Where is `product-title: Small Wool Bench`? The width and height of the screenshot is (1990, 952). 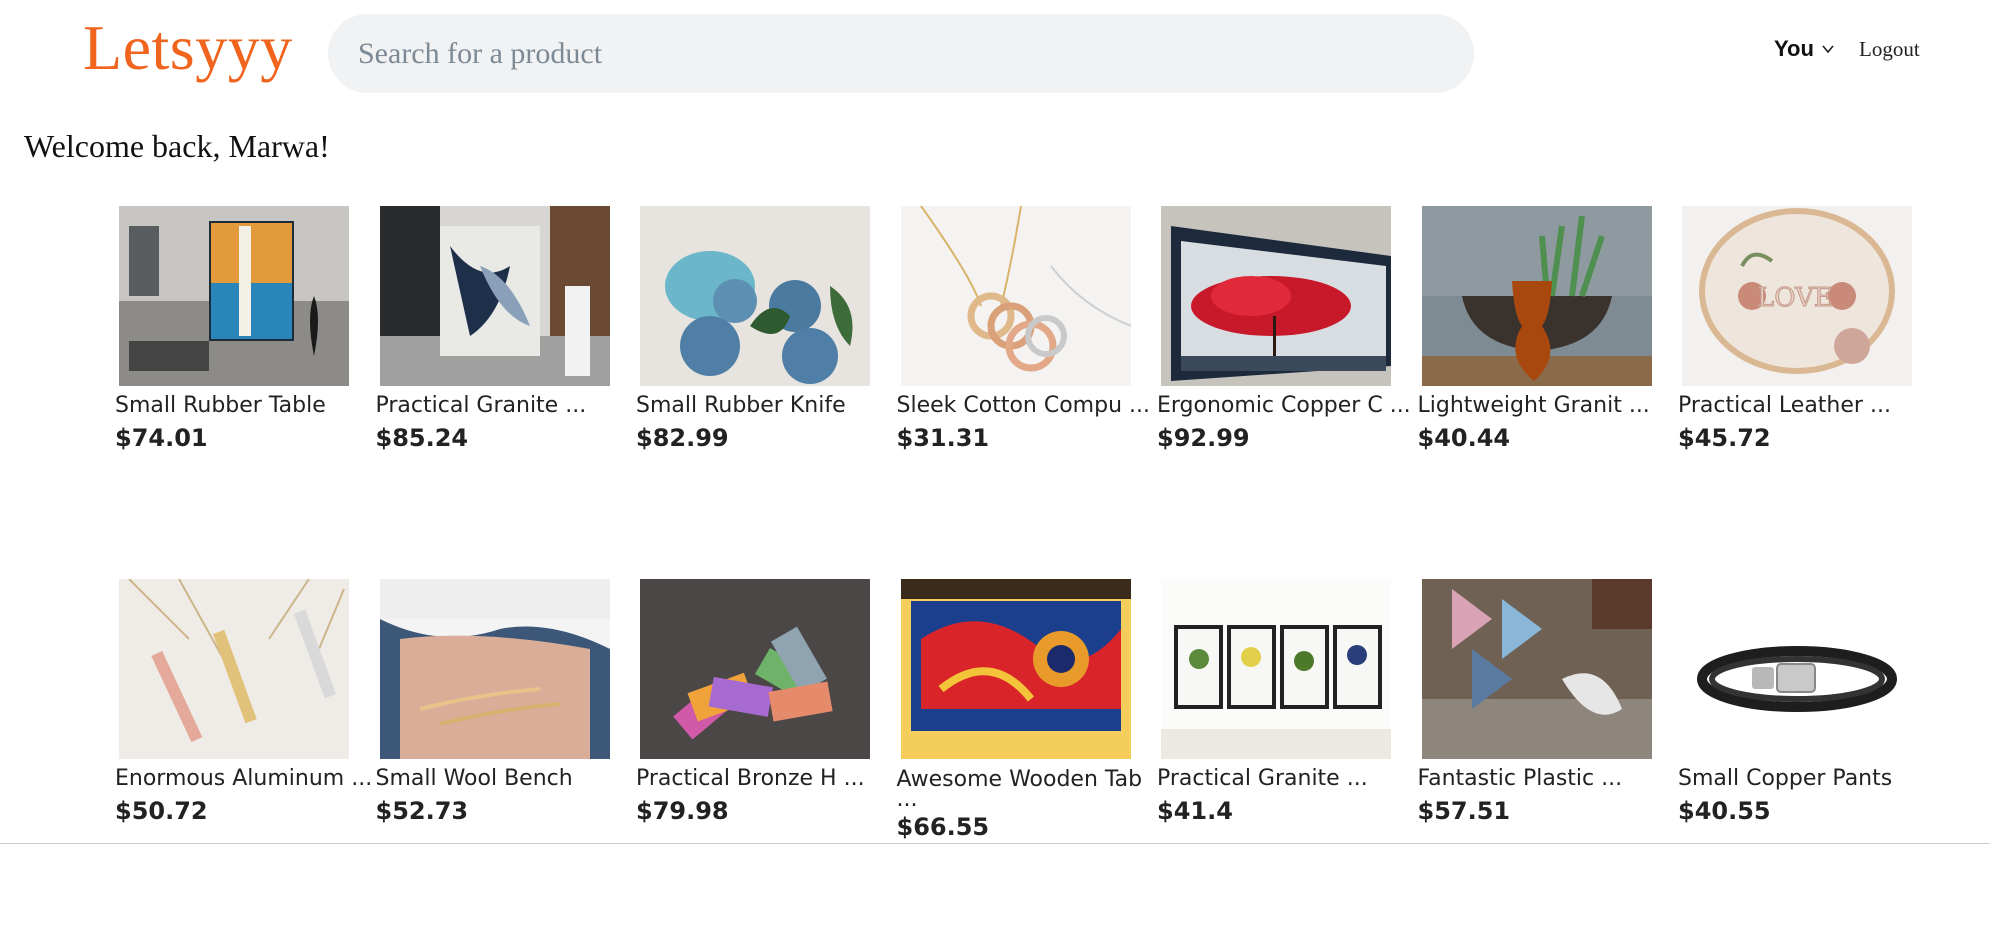
product-title: Small Wool Bench is located at coordinates (491, 779).